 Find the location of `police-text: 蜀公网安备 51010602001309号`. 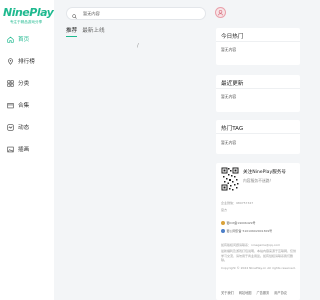

police-text: 蜀公网安备 51010602001309号 is located at coordinates (249, 231).